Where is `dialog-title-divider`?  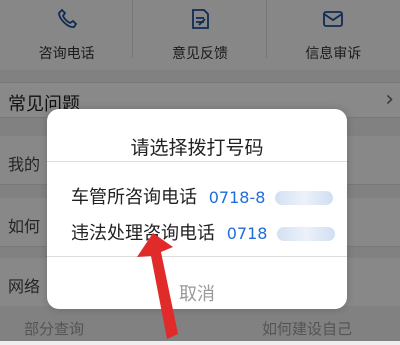 dialog-title-divider is located at coordinates (197, 161).